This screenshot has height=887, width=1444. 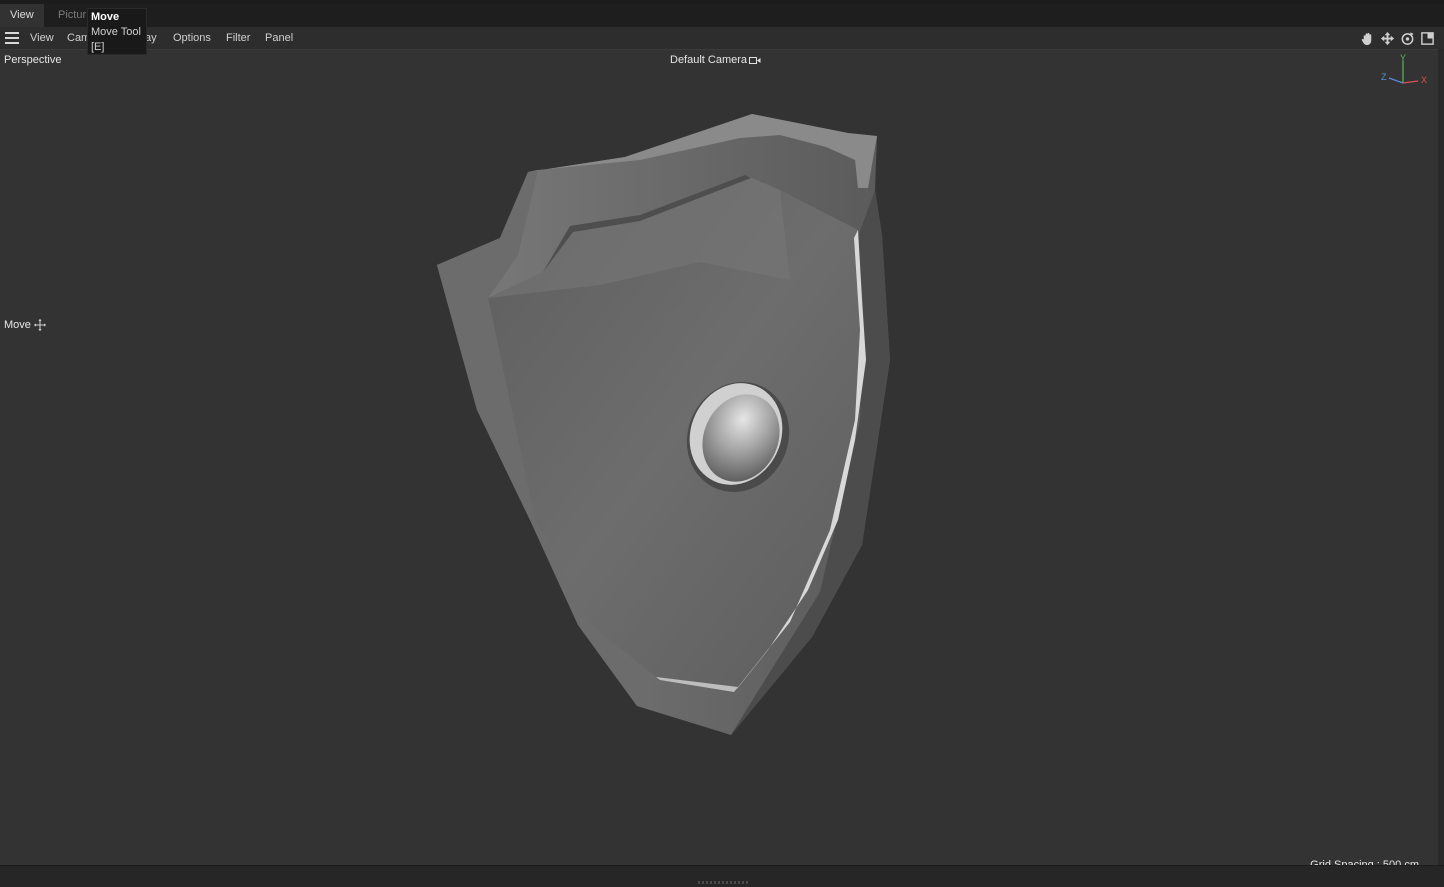 I want to click on tooltip-title: Move, so click(x=105, y=17).